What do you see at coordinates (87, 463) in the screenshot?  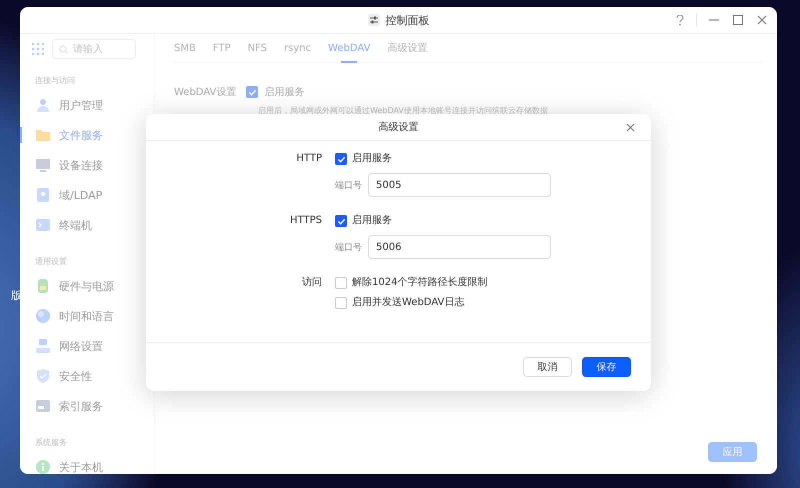 I see `sidebar-item: 关于本机` at bounding box center [87, 463].